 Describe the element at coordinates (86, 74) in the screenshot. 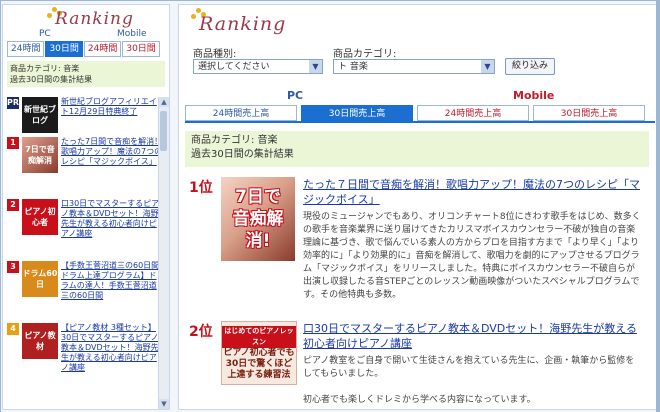

I see `sidebar-info: 商品カテゴリ: 音楽 過去30日間の集計結果` at that location.